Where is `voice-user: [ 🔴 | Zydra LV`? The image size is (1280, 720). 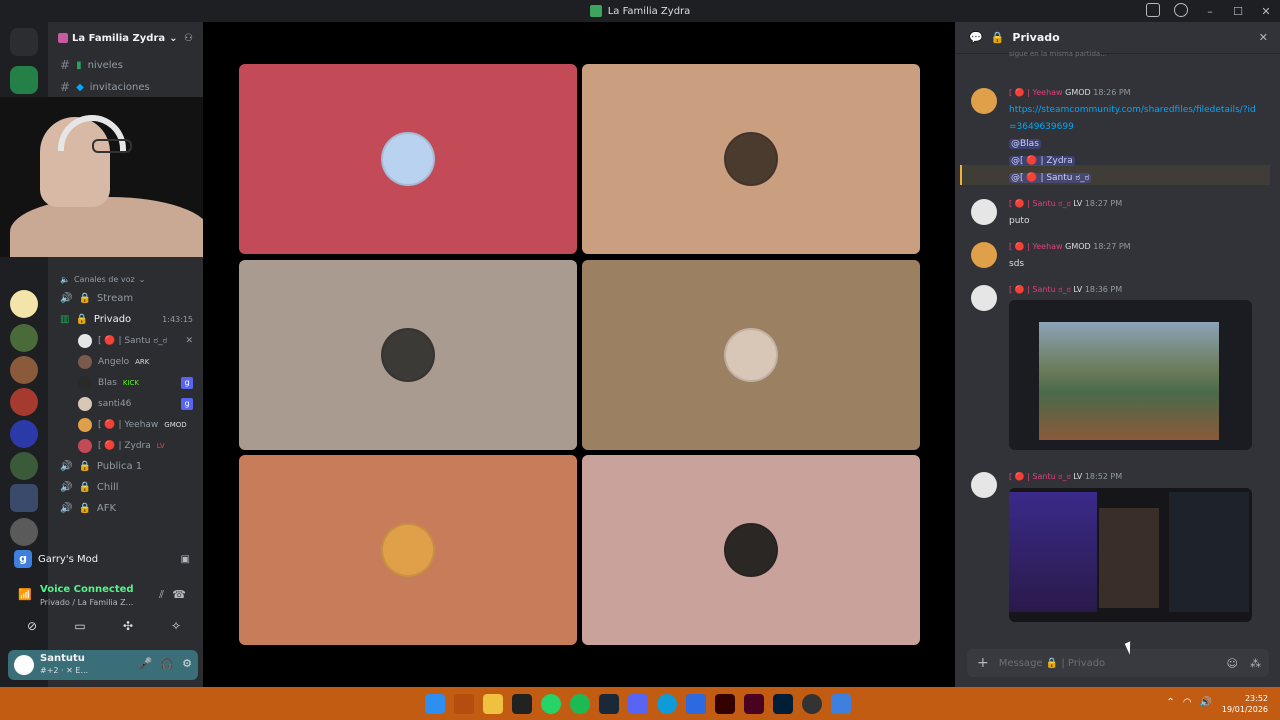 voice-user: [ 🔴 | Zydra LV is located at coordinates (125, 445).